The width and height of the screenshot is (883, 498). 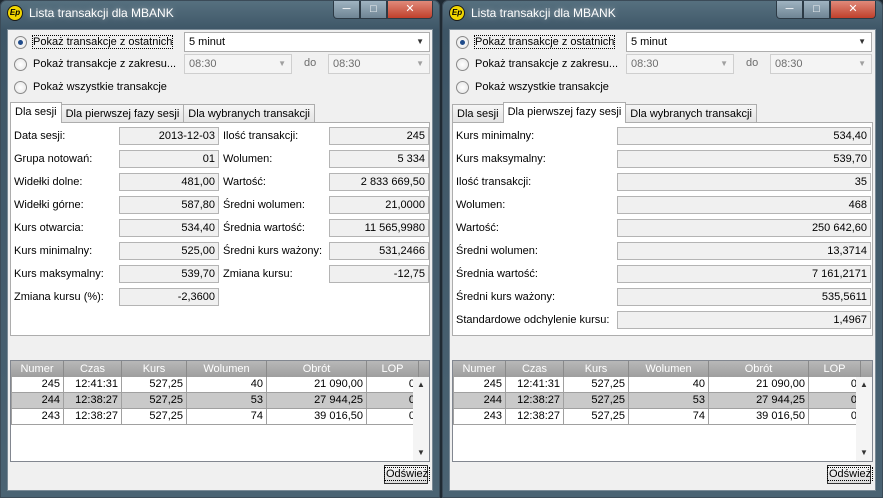 I want to click on table-header: Numer Czas Kurs Wolumen Obrót LOP, so click(x=662, y=369).